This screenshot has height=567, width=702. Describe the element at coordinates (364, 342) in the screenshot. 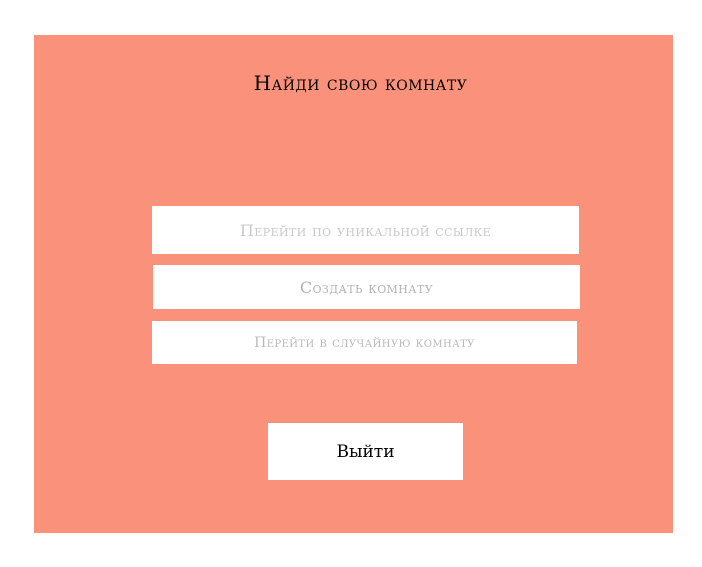

I see `random-room-button: Перейти в случайную комнату` at that location.